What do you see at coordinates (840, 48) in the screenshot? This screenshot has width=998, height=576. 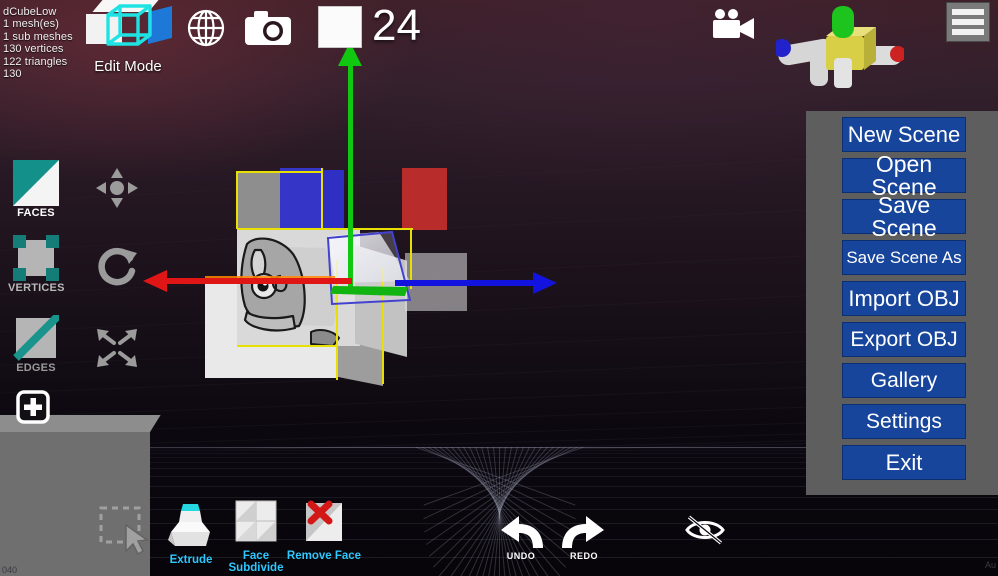 I see `view-orientation-gizmo` at bounding box center [840, 48].